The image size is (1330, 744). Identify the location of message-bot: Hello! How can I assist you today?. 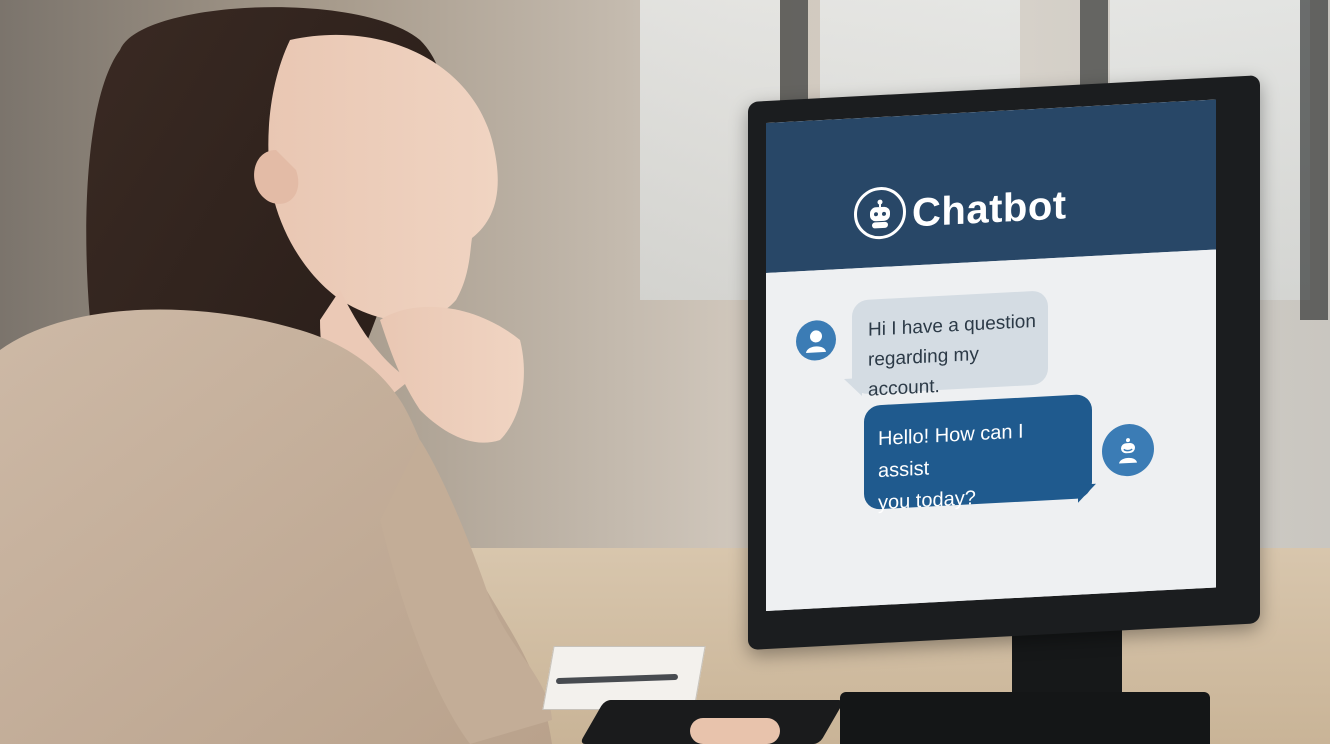
(978, 453).